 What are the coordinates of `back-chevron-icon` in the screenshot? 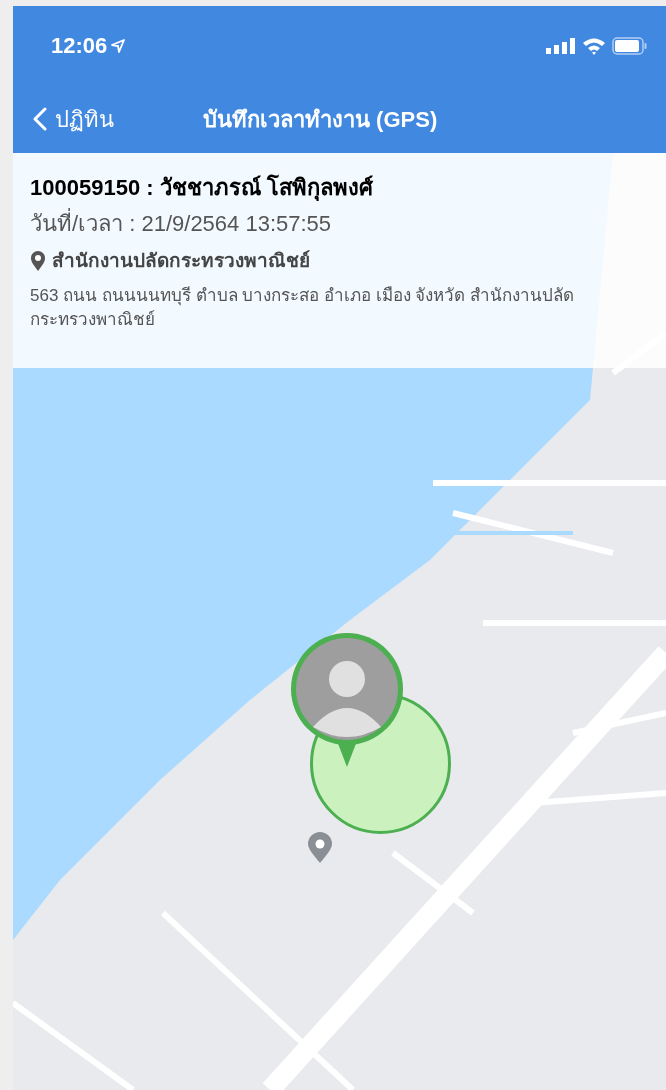 It's located at (40, 119).